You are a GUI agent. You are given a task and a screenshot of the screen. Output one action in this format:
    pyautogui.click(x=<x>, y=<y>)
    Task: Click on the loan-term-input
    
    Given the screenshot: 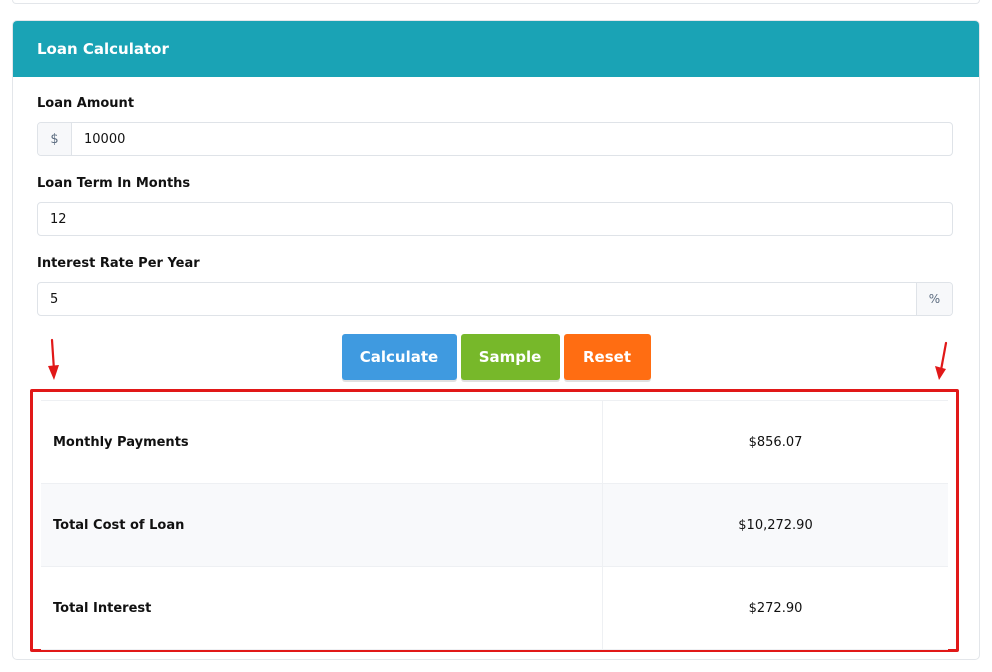 What is the action you would take?
    pyautogui.click(x=495, y=219)
    